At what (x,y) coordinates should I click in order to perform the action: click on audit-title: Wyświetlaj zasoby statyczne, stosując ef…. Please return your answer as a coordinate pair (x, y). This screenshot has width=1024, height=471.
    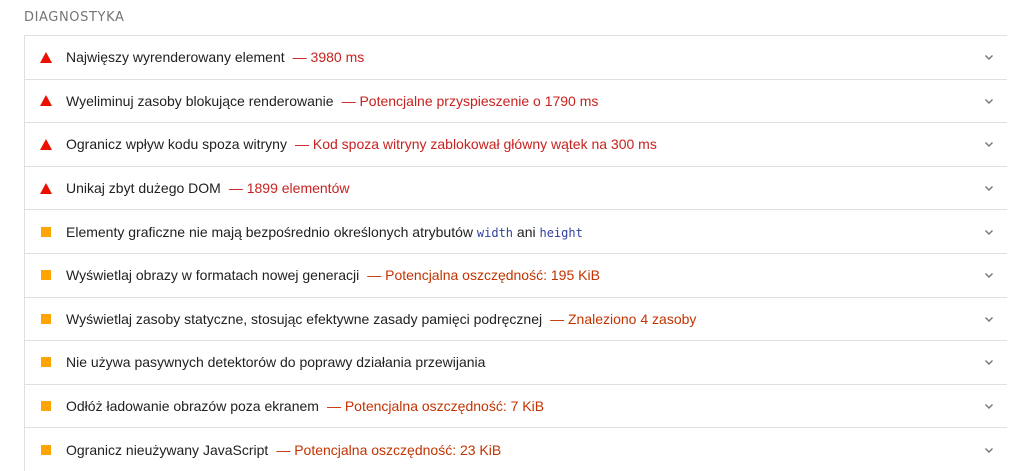
    Looking at the image, I should click on (304, 318).